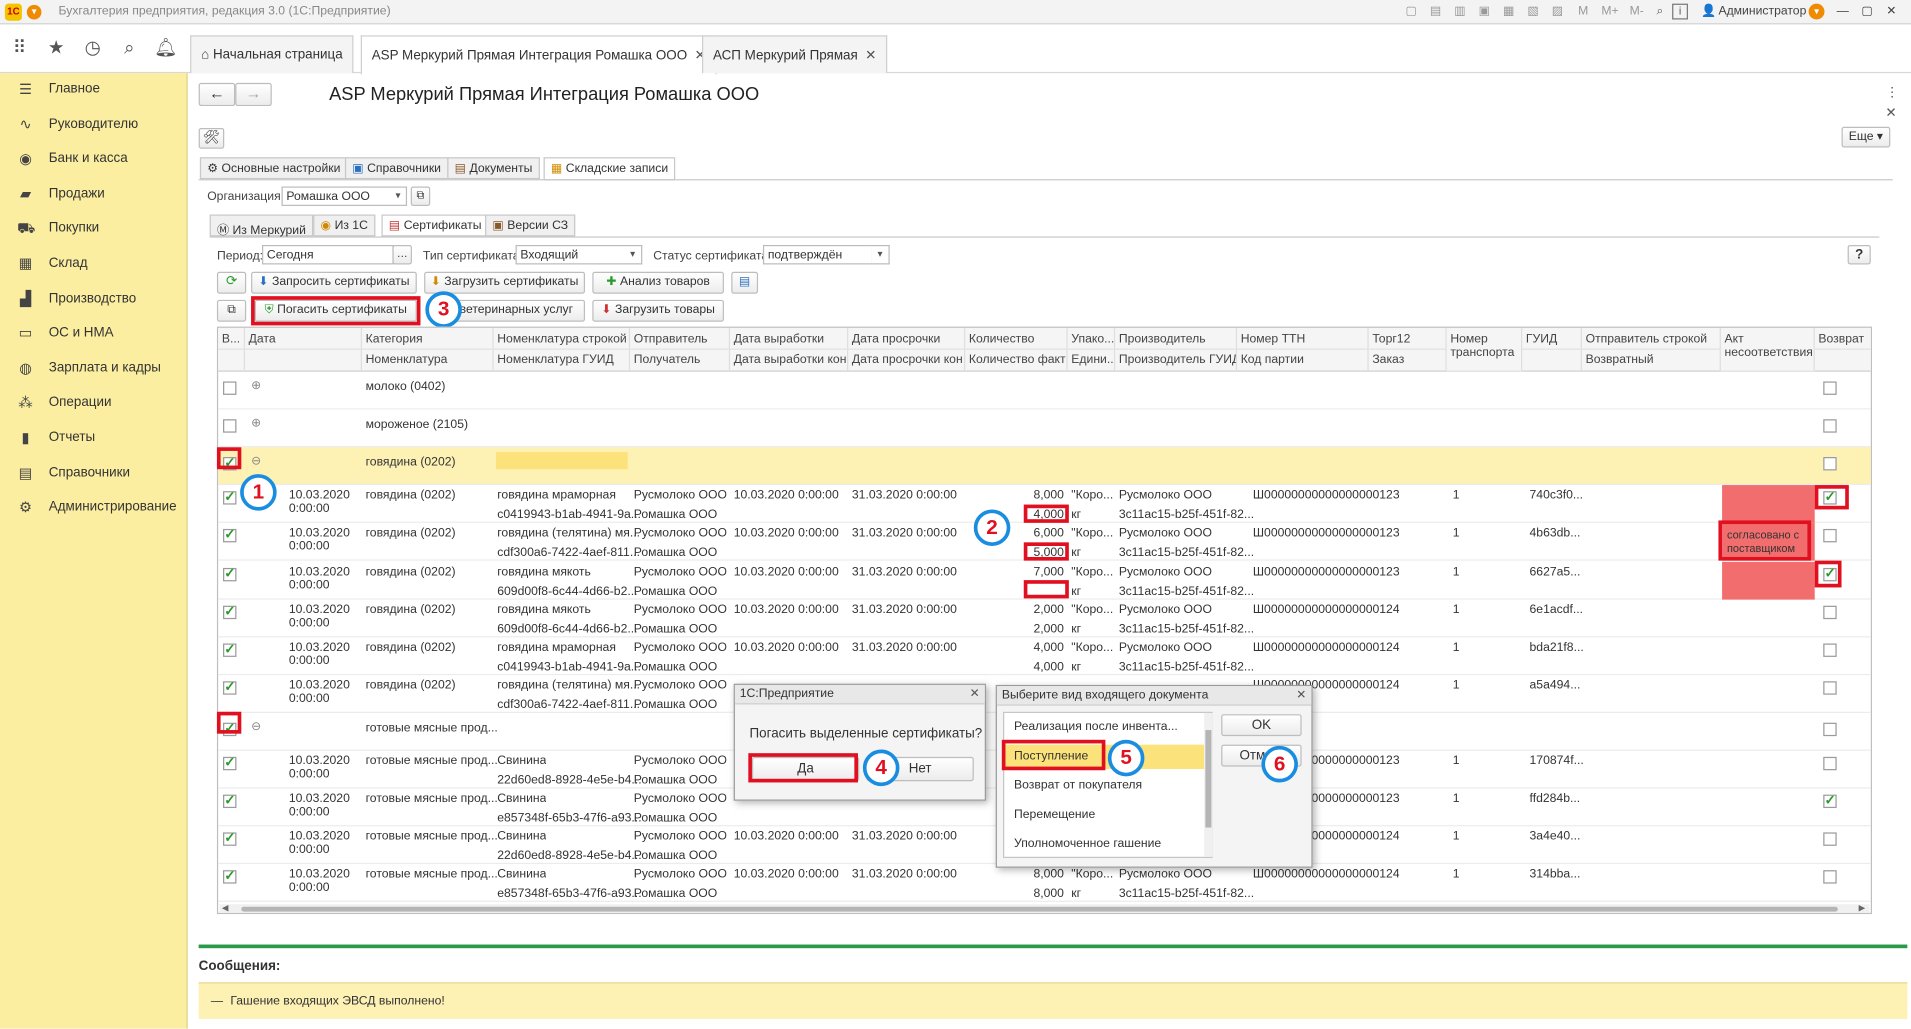 Image resolution: width=1911 pixels, height=1029 pixels. Describe the element at coordinates (94, 404) in the screenshot. I see `sidebar-item-9: ⁂ Операции` at that location.